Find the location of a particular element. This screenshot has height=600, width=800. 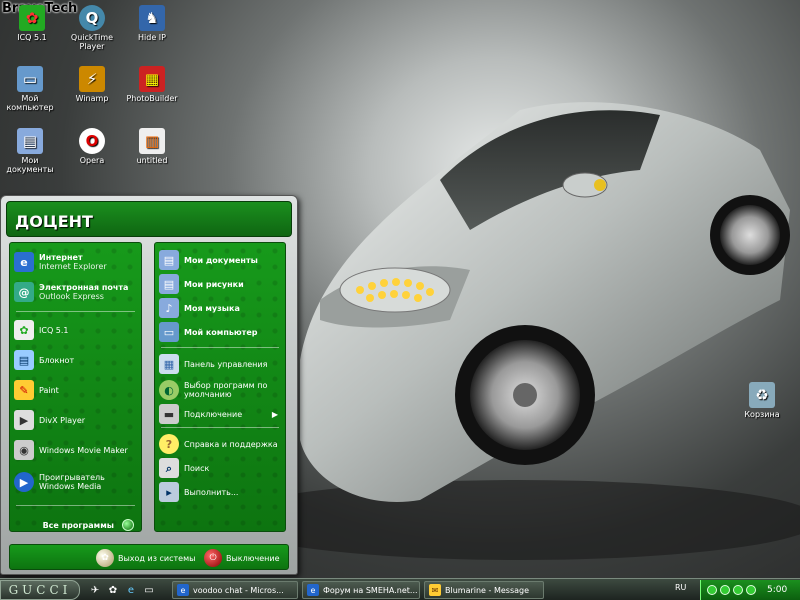

desktop-icon-untitled: ▥ untitled is located at coordinates (152, 146).